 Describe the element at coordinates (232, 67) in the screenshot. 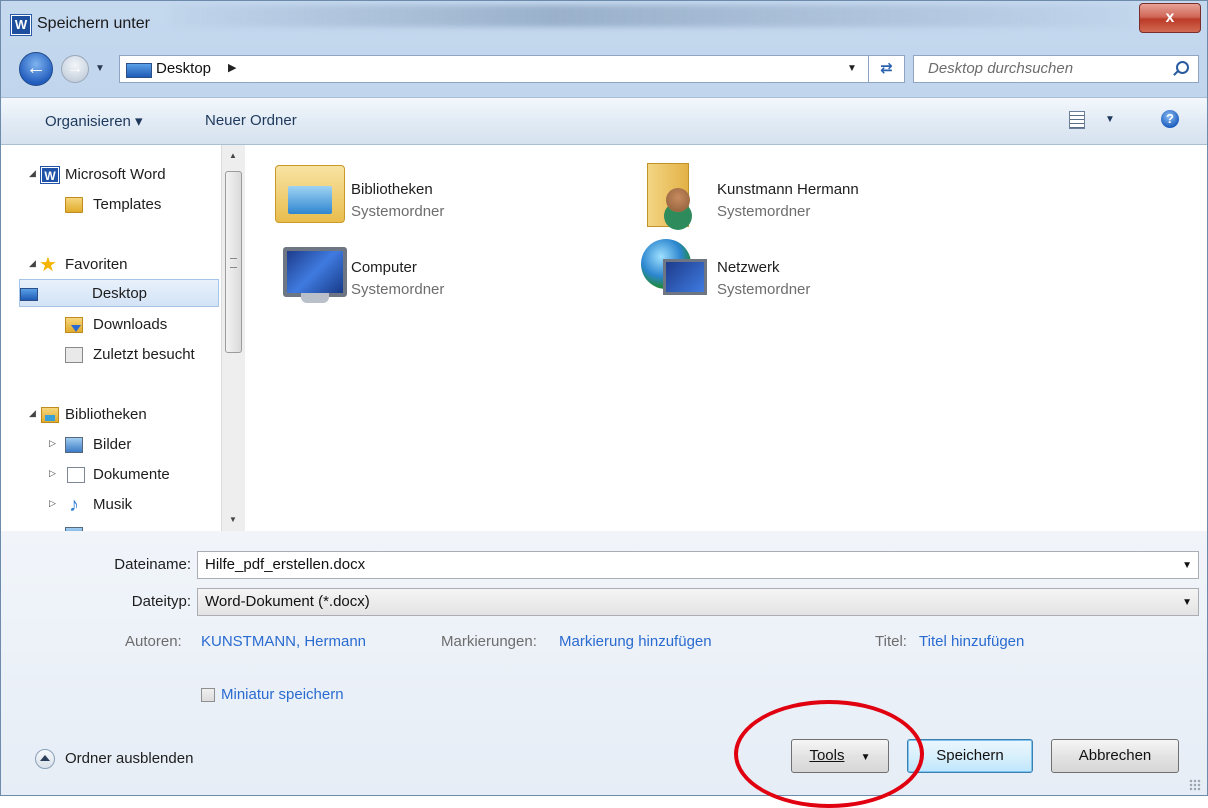

I see `chevron-right-icon: ▶` at that location.